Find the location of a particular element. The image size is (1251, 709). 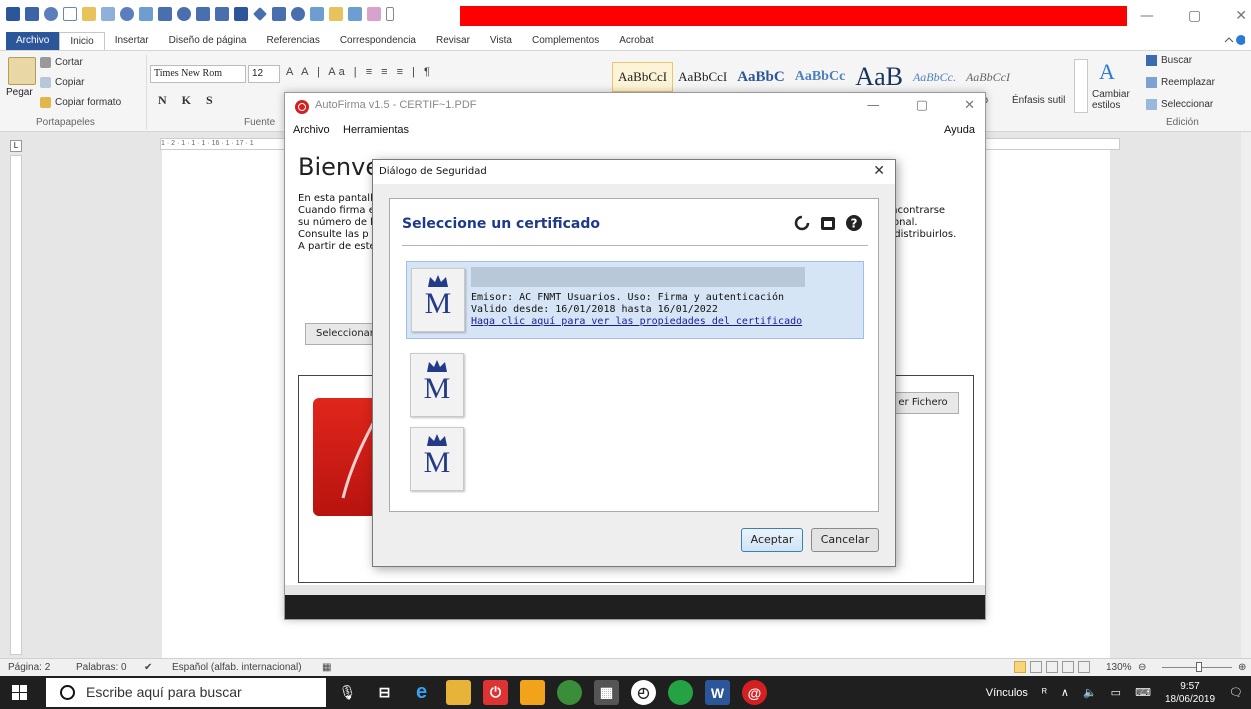

style-subtle-emphasis: AaBbCcI is located at coordinates (988, 77).